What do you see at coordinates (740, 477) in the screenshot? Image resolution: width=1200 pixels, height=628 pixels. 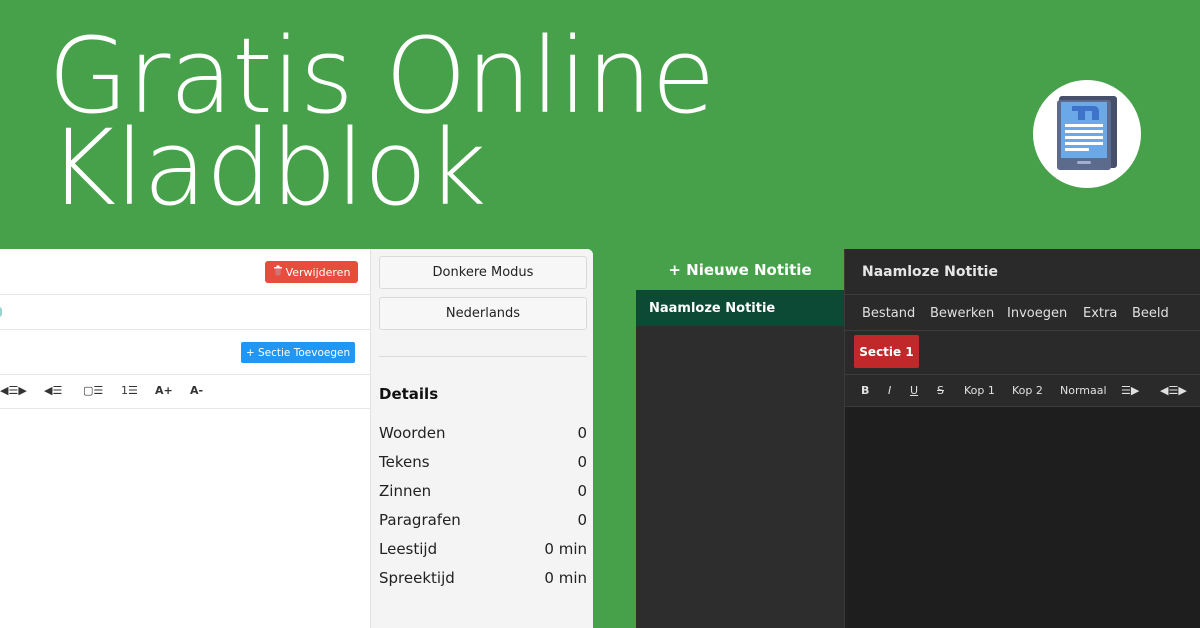 I see `note-list-empty` at bounding box center [740, 477].